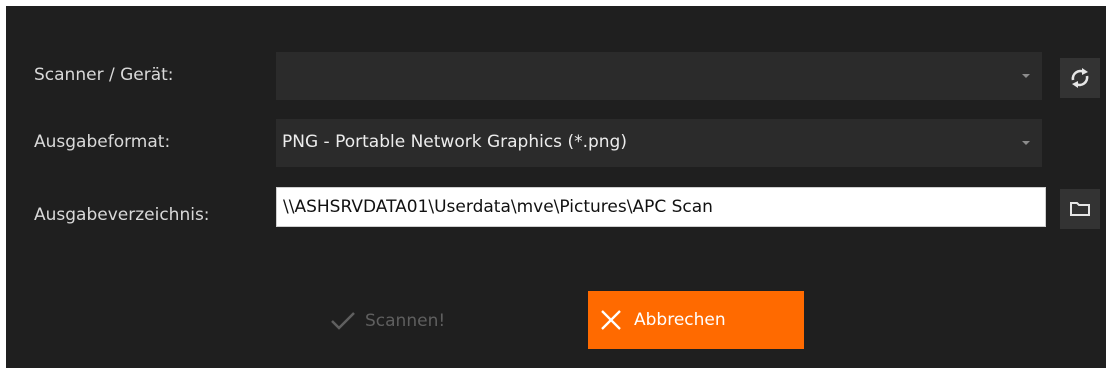  I want to click on cancel-button: Abbrechen, so click(696, 320).